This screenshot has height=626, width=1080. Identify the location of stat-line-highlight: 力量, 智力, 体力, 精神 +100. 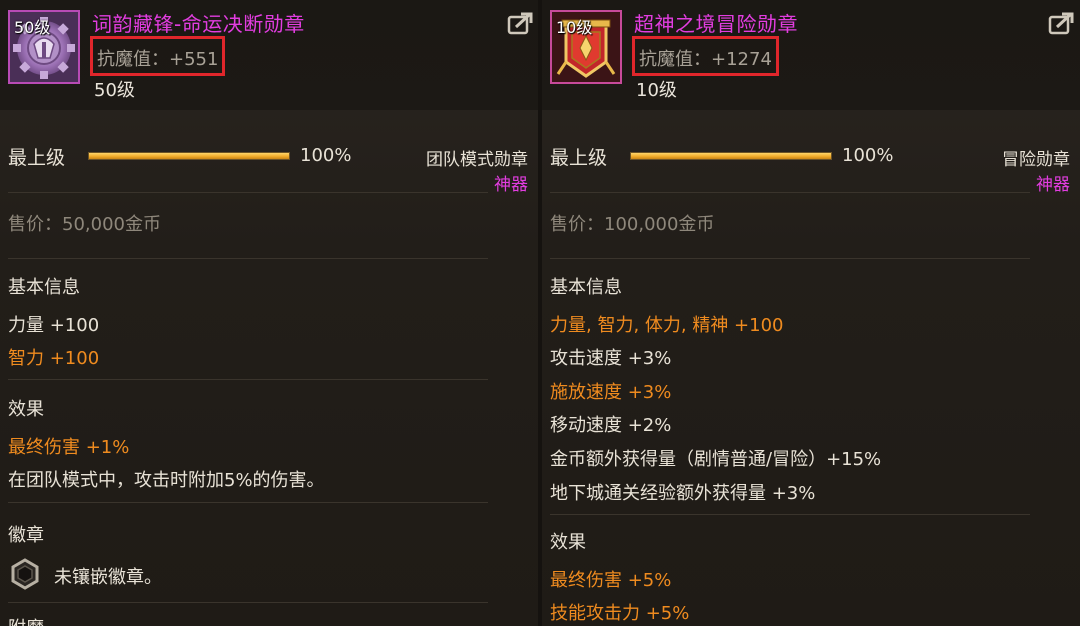
(667, 325).